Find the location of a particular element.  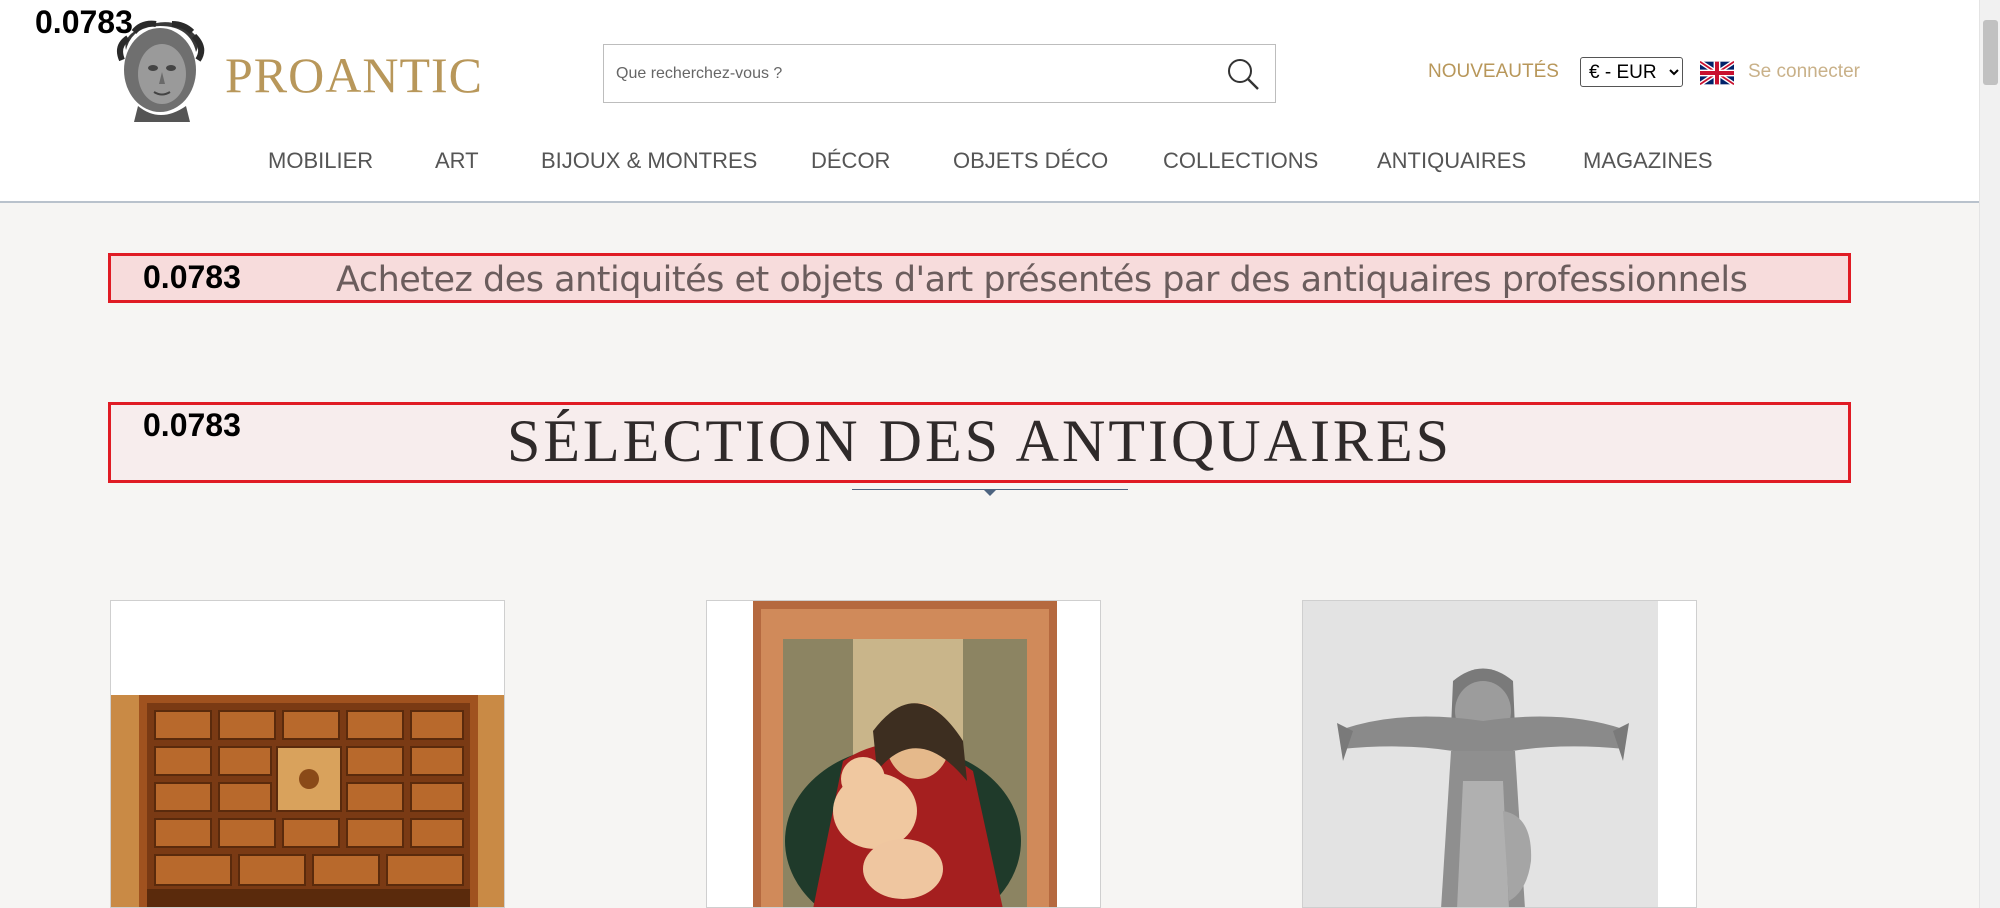

product-card-cabinet is located at coordinates (307, 754).